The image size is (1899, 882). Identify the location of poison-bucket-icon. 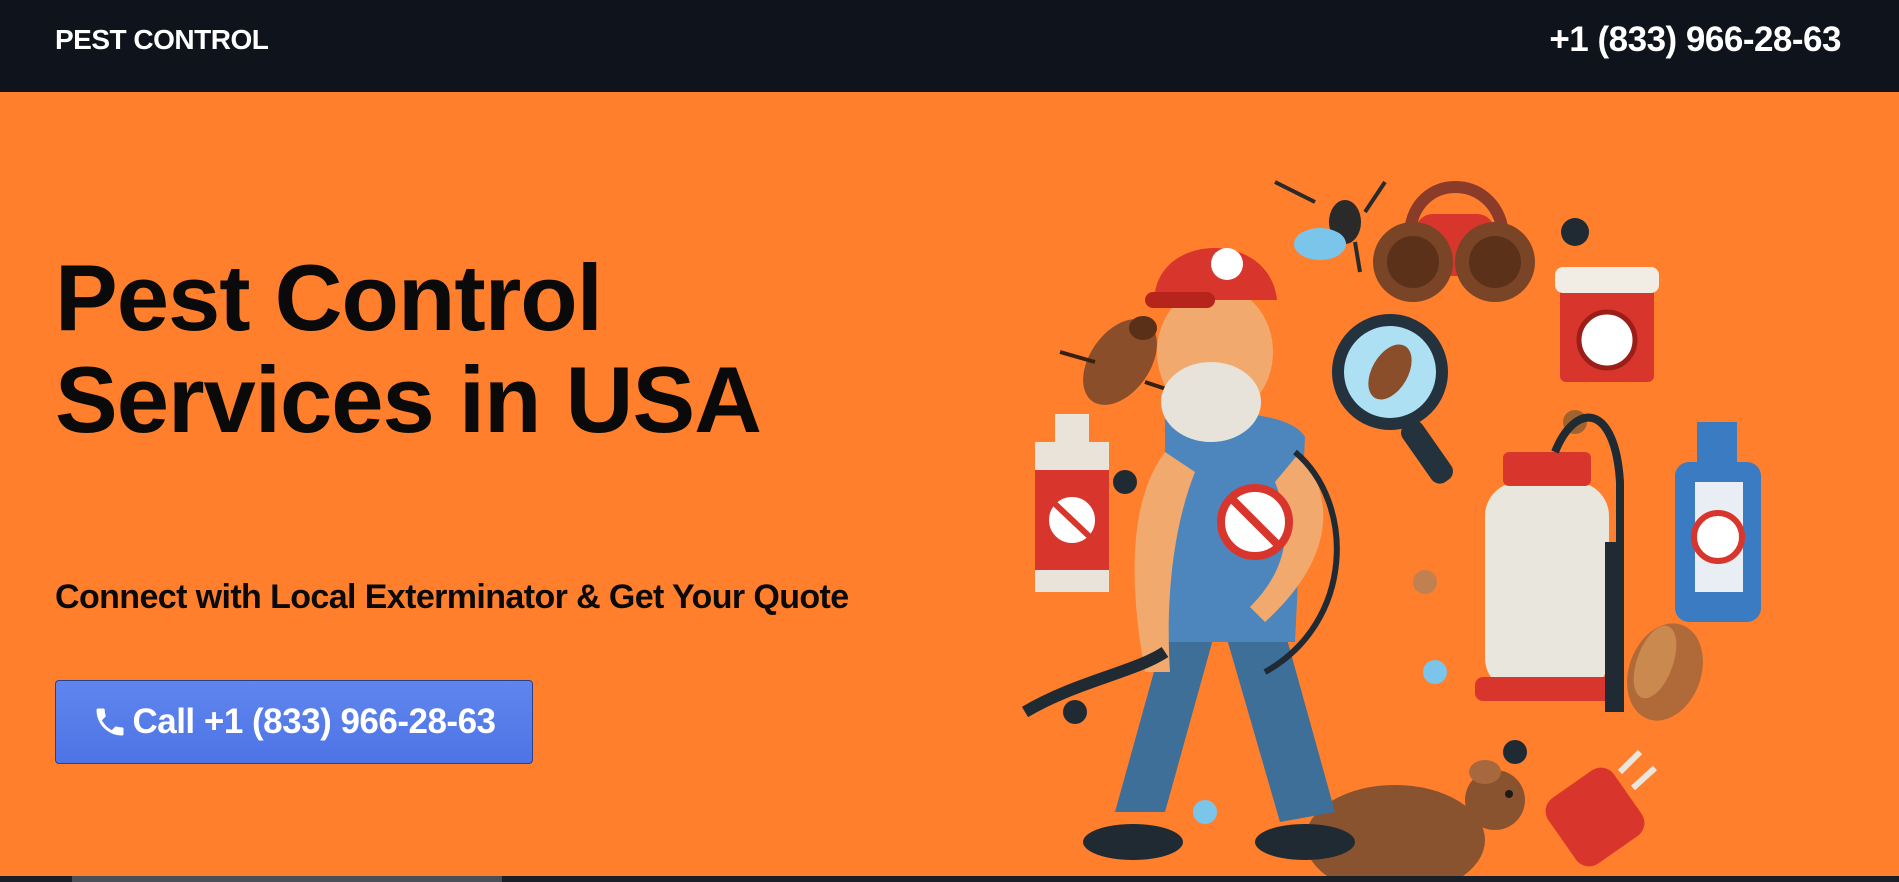
(1607, 324).